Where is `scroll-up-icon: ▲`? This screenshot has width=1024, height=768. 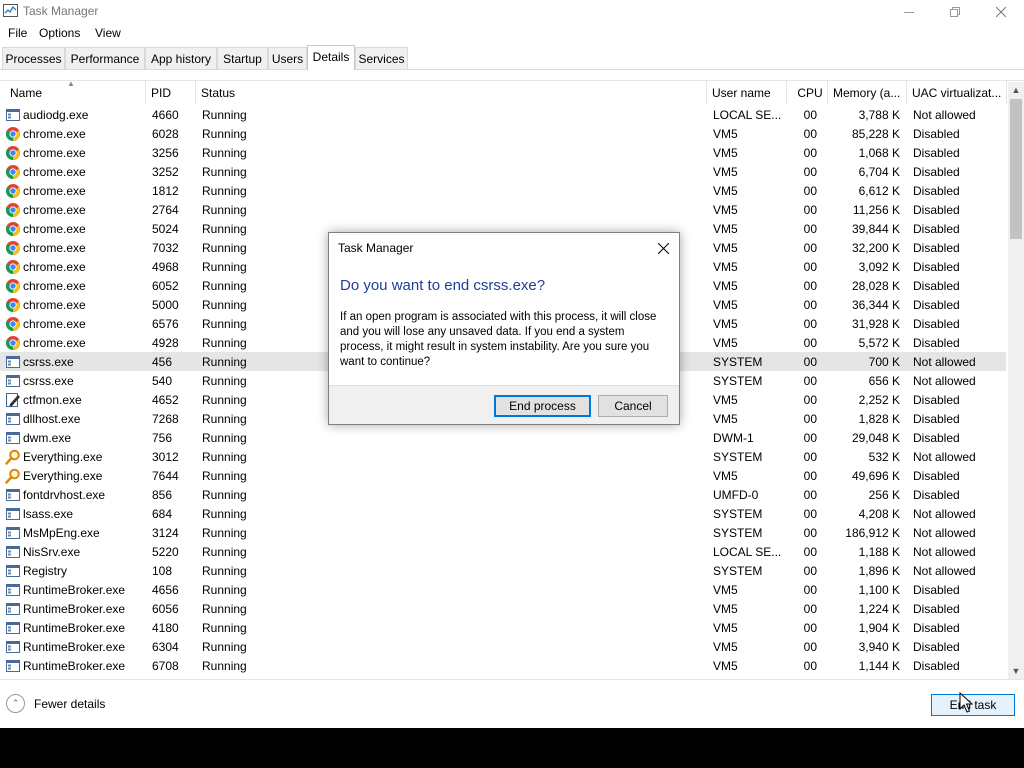
scroll-up-icon: ▲ is located at coordinates (1016, 90).